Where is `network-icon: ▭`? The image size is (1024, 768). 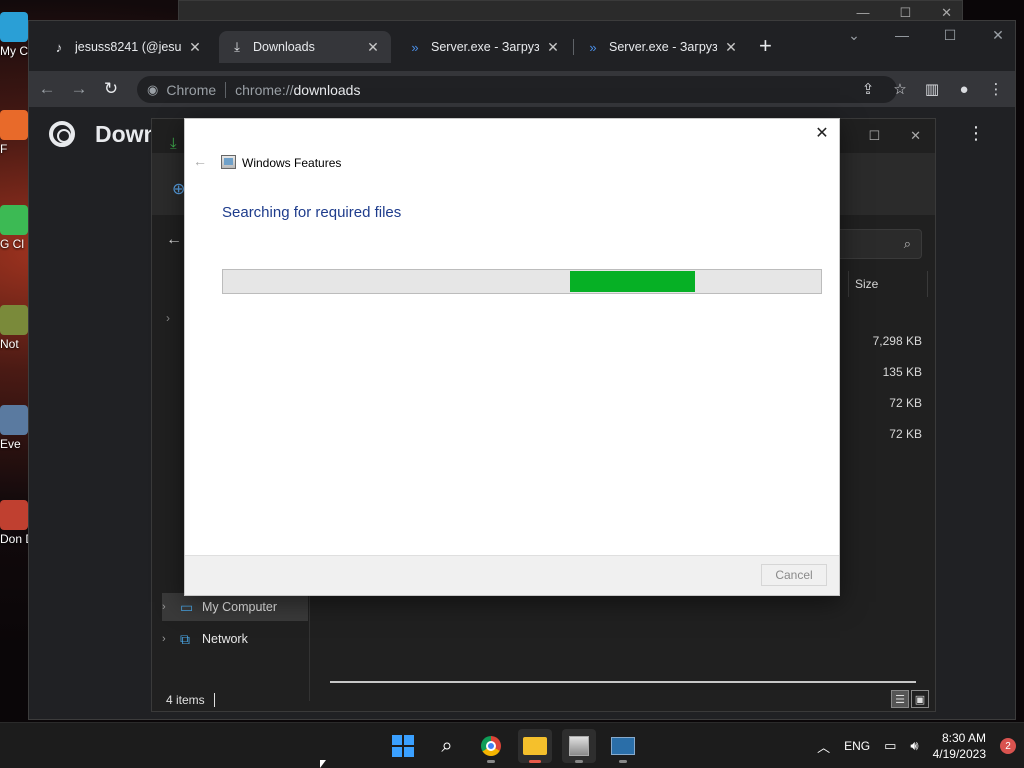
network-icon: ▭ is located at coordinates (890, 746).